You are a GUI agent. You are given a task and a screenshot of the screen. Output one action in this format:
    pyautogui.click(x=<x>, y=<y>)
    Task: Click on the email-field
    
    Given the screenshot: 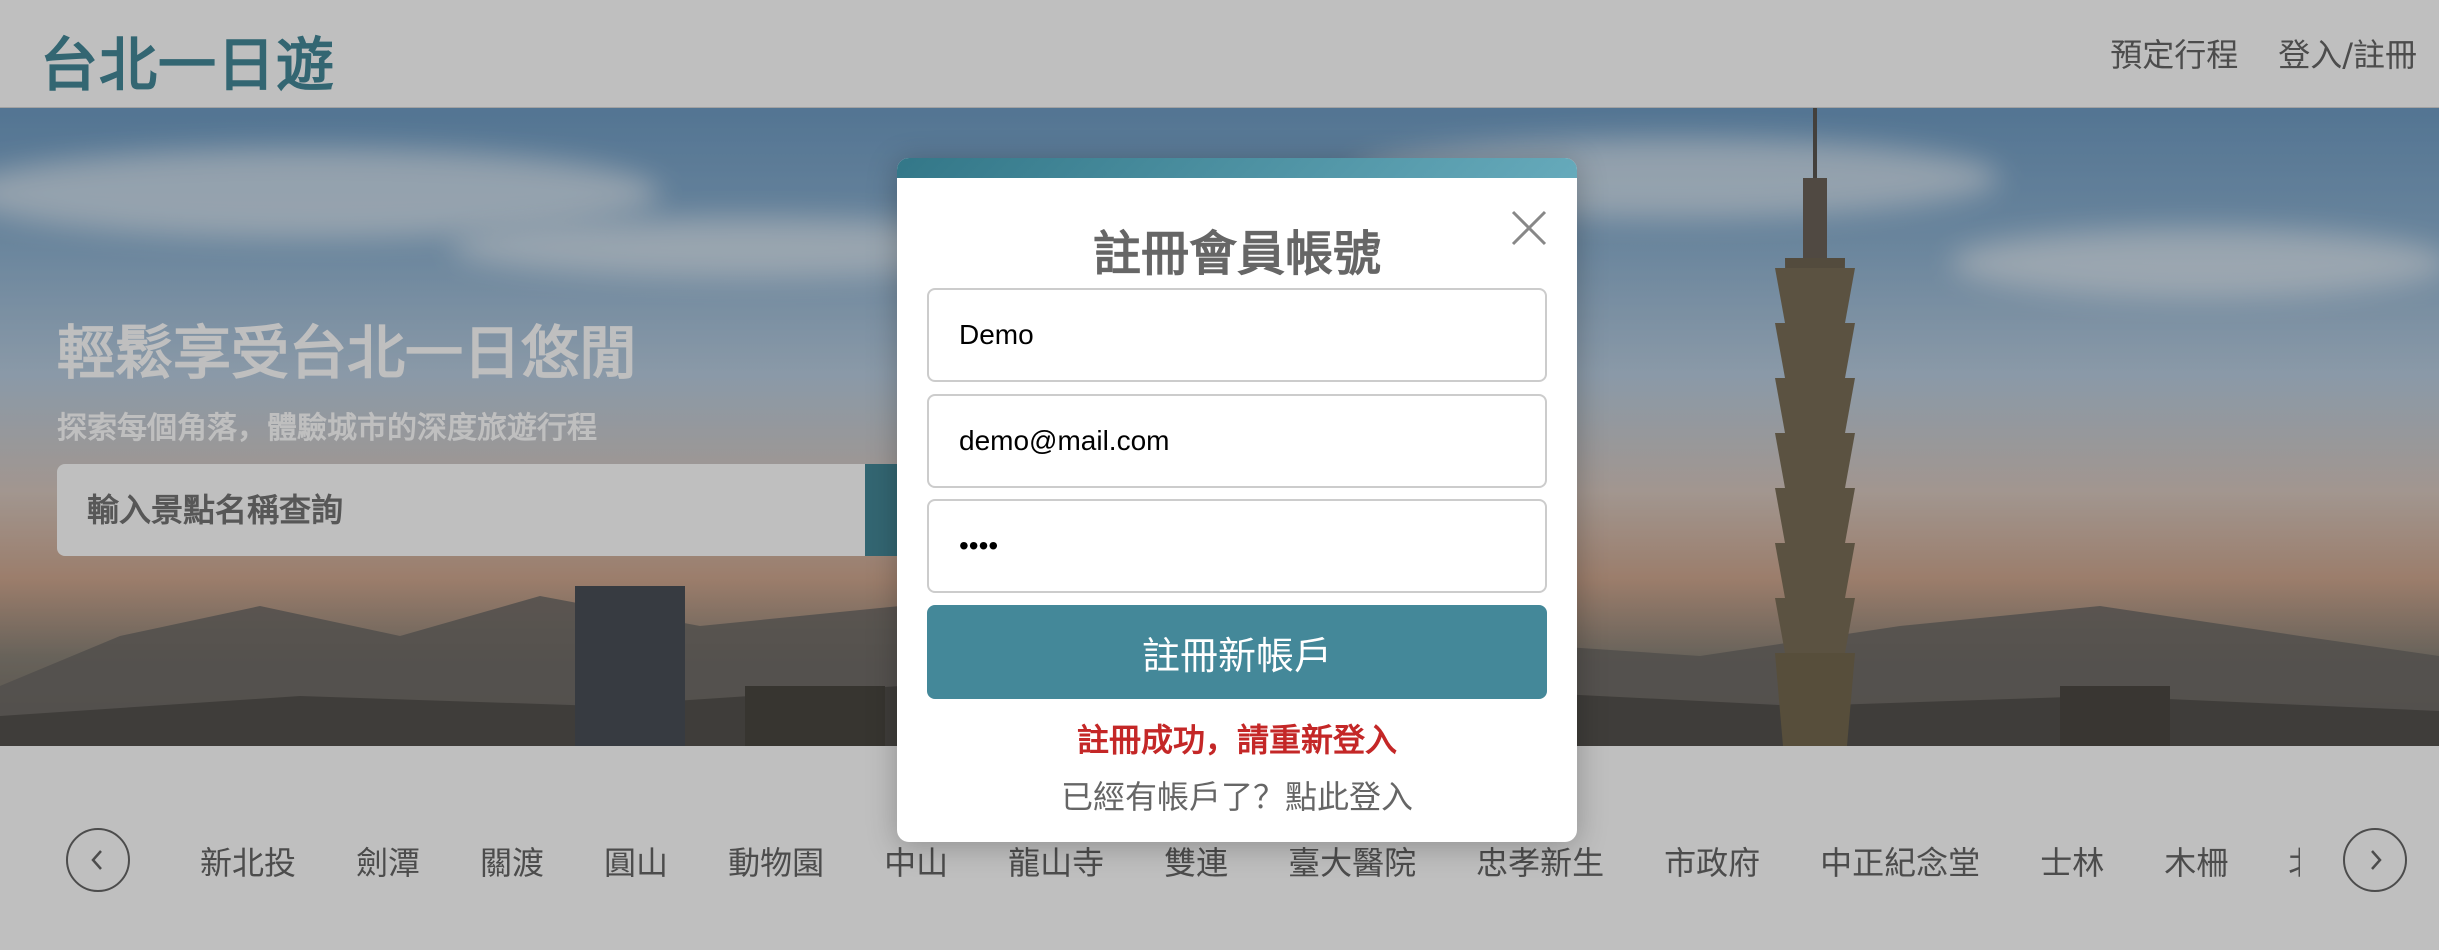 What is the action you would take?
    pyautogui.click(x=1237, y=441)
    